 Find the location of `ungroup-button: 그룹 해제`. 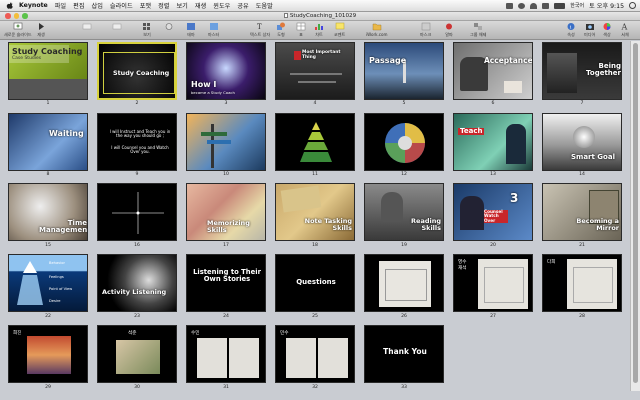

ungroup-button: 그룹 해제 is located at coordinates (478, 30).